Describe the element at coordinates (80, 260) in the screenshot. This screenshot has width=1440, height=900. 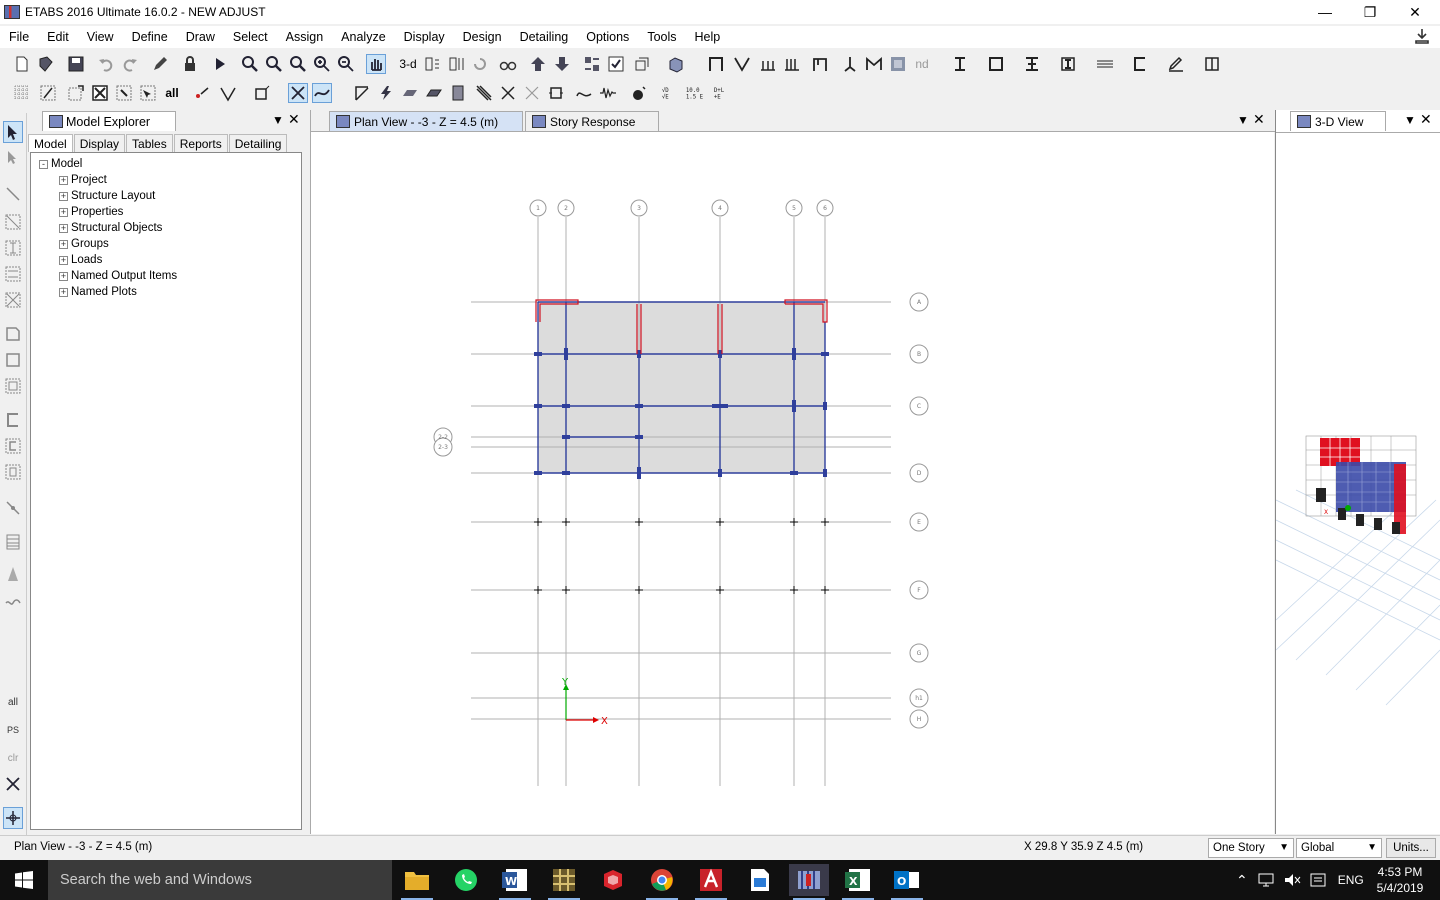
I see `tree-item-loads: + Loads` at that location.